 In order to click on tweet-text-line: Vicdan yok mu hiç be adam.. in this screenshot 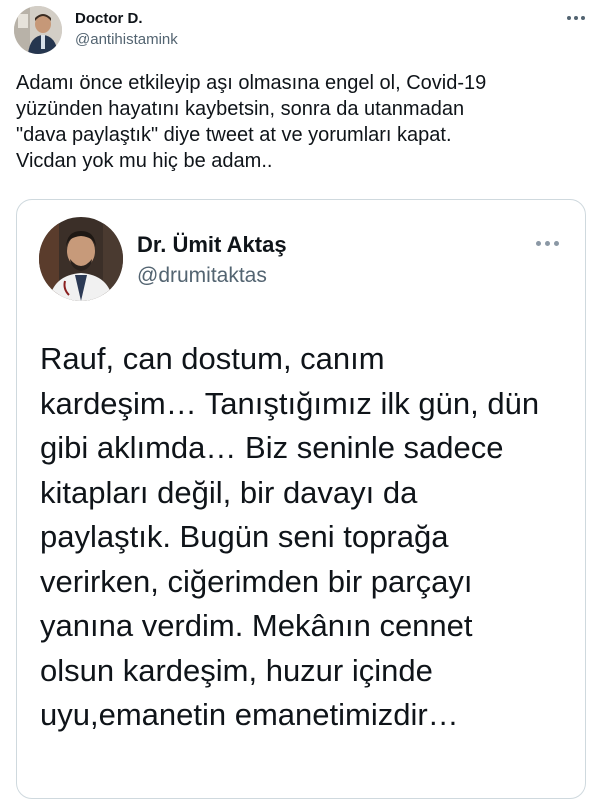, I will do `click(144, 161)`.